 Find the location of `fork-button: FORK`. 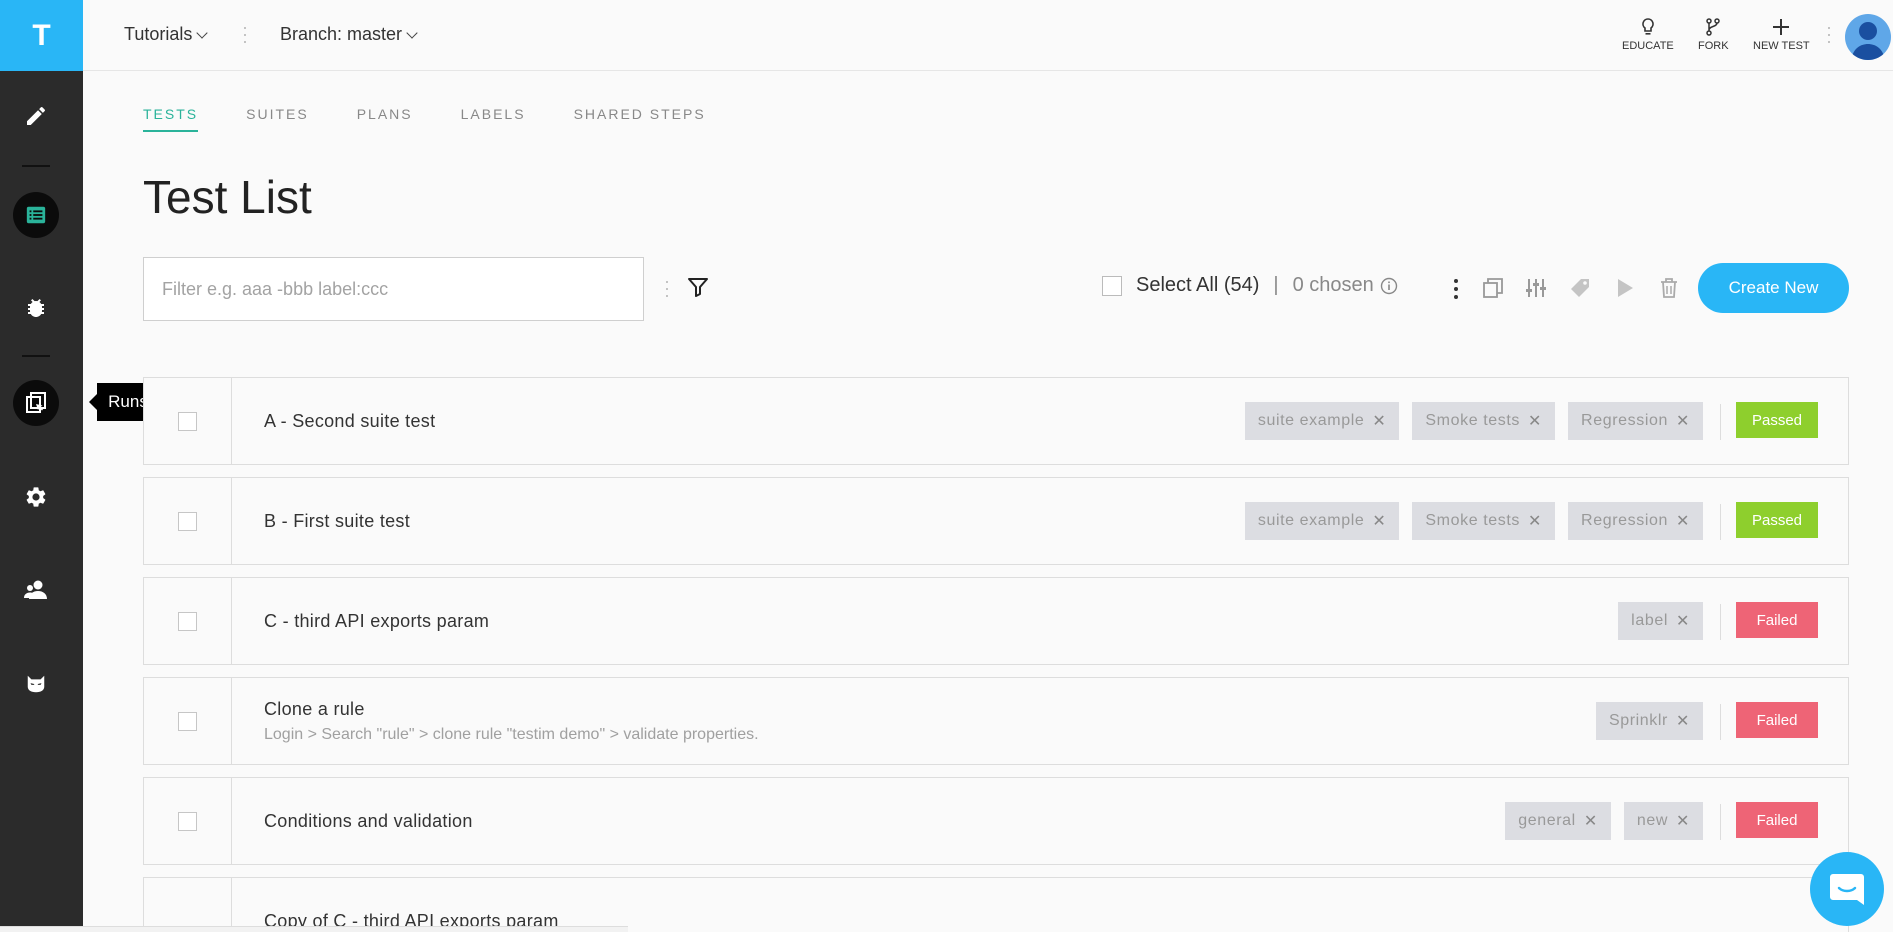

fork-button: FORK is located at coordinates (1713, 35).